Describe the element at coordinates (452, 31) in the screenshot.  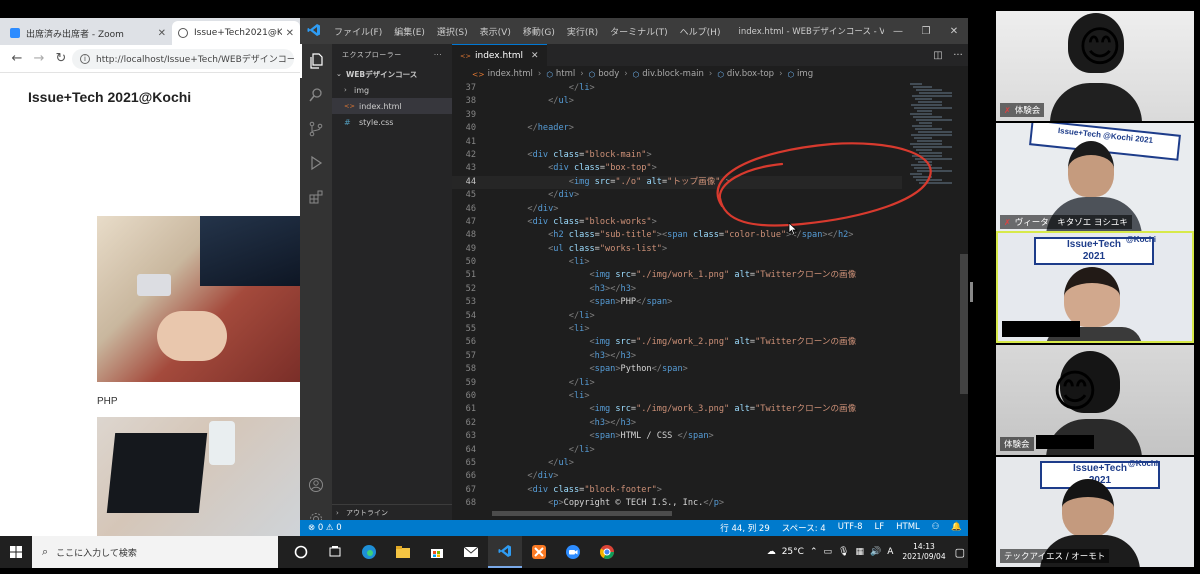
I see `menu-selection: 選択(S)` at that location.